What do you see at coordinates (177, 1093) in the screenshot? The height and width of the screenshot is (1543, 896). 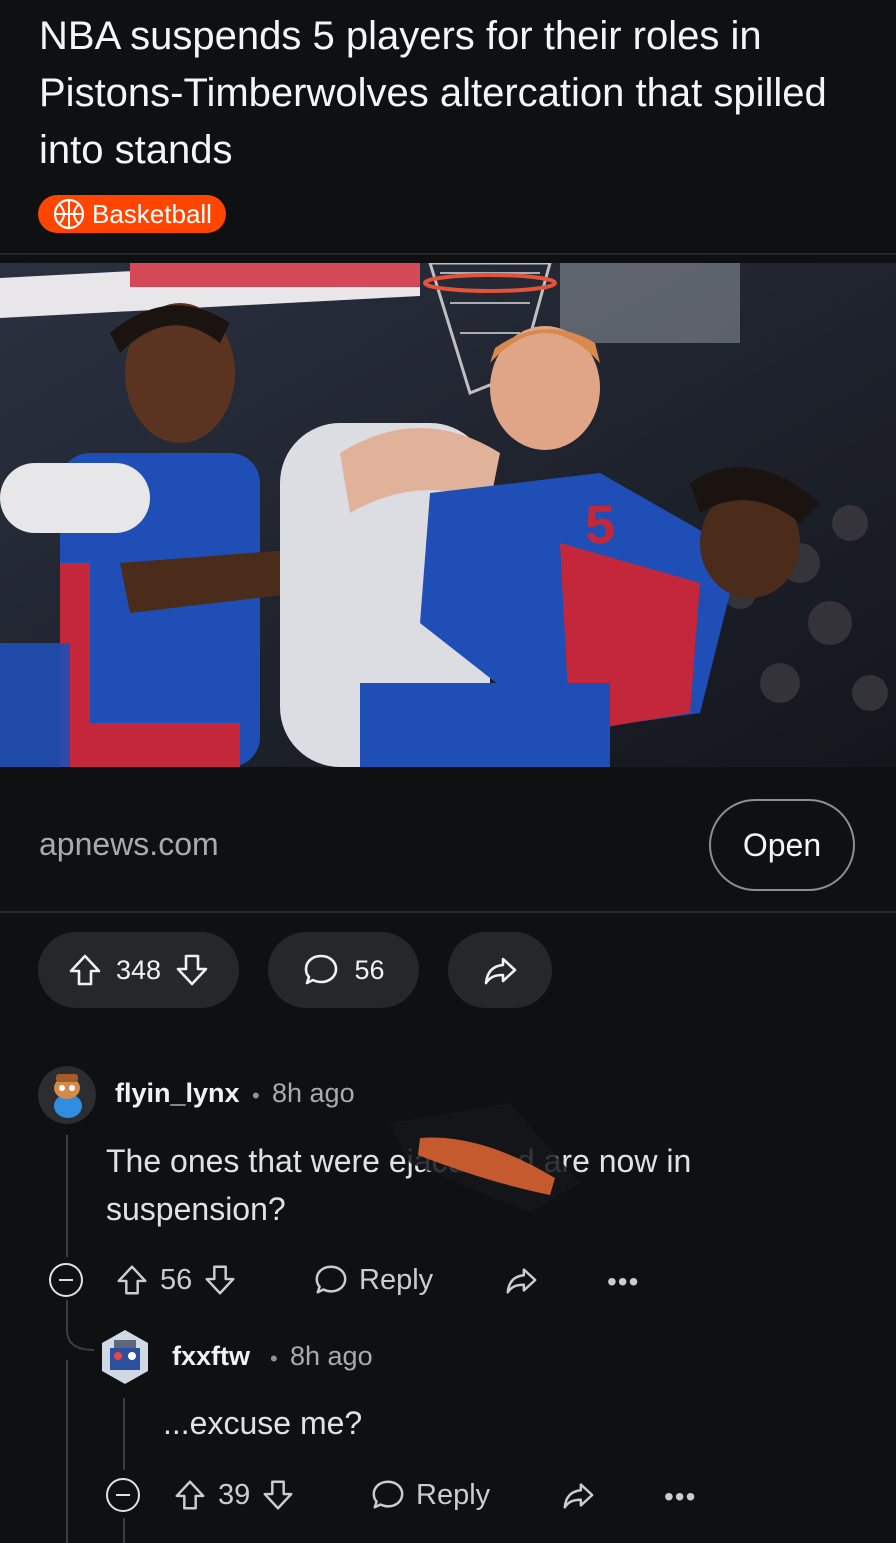 I see `comment-username: flyin_lynx` at bounding box center [177, 1093].